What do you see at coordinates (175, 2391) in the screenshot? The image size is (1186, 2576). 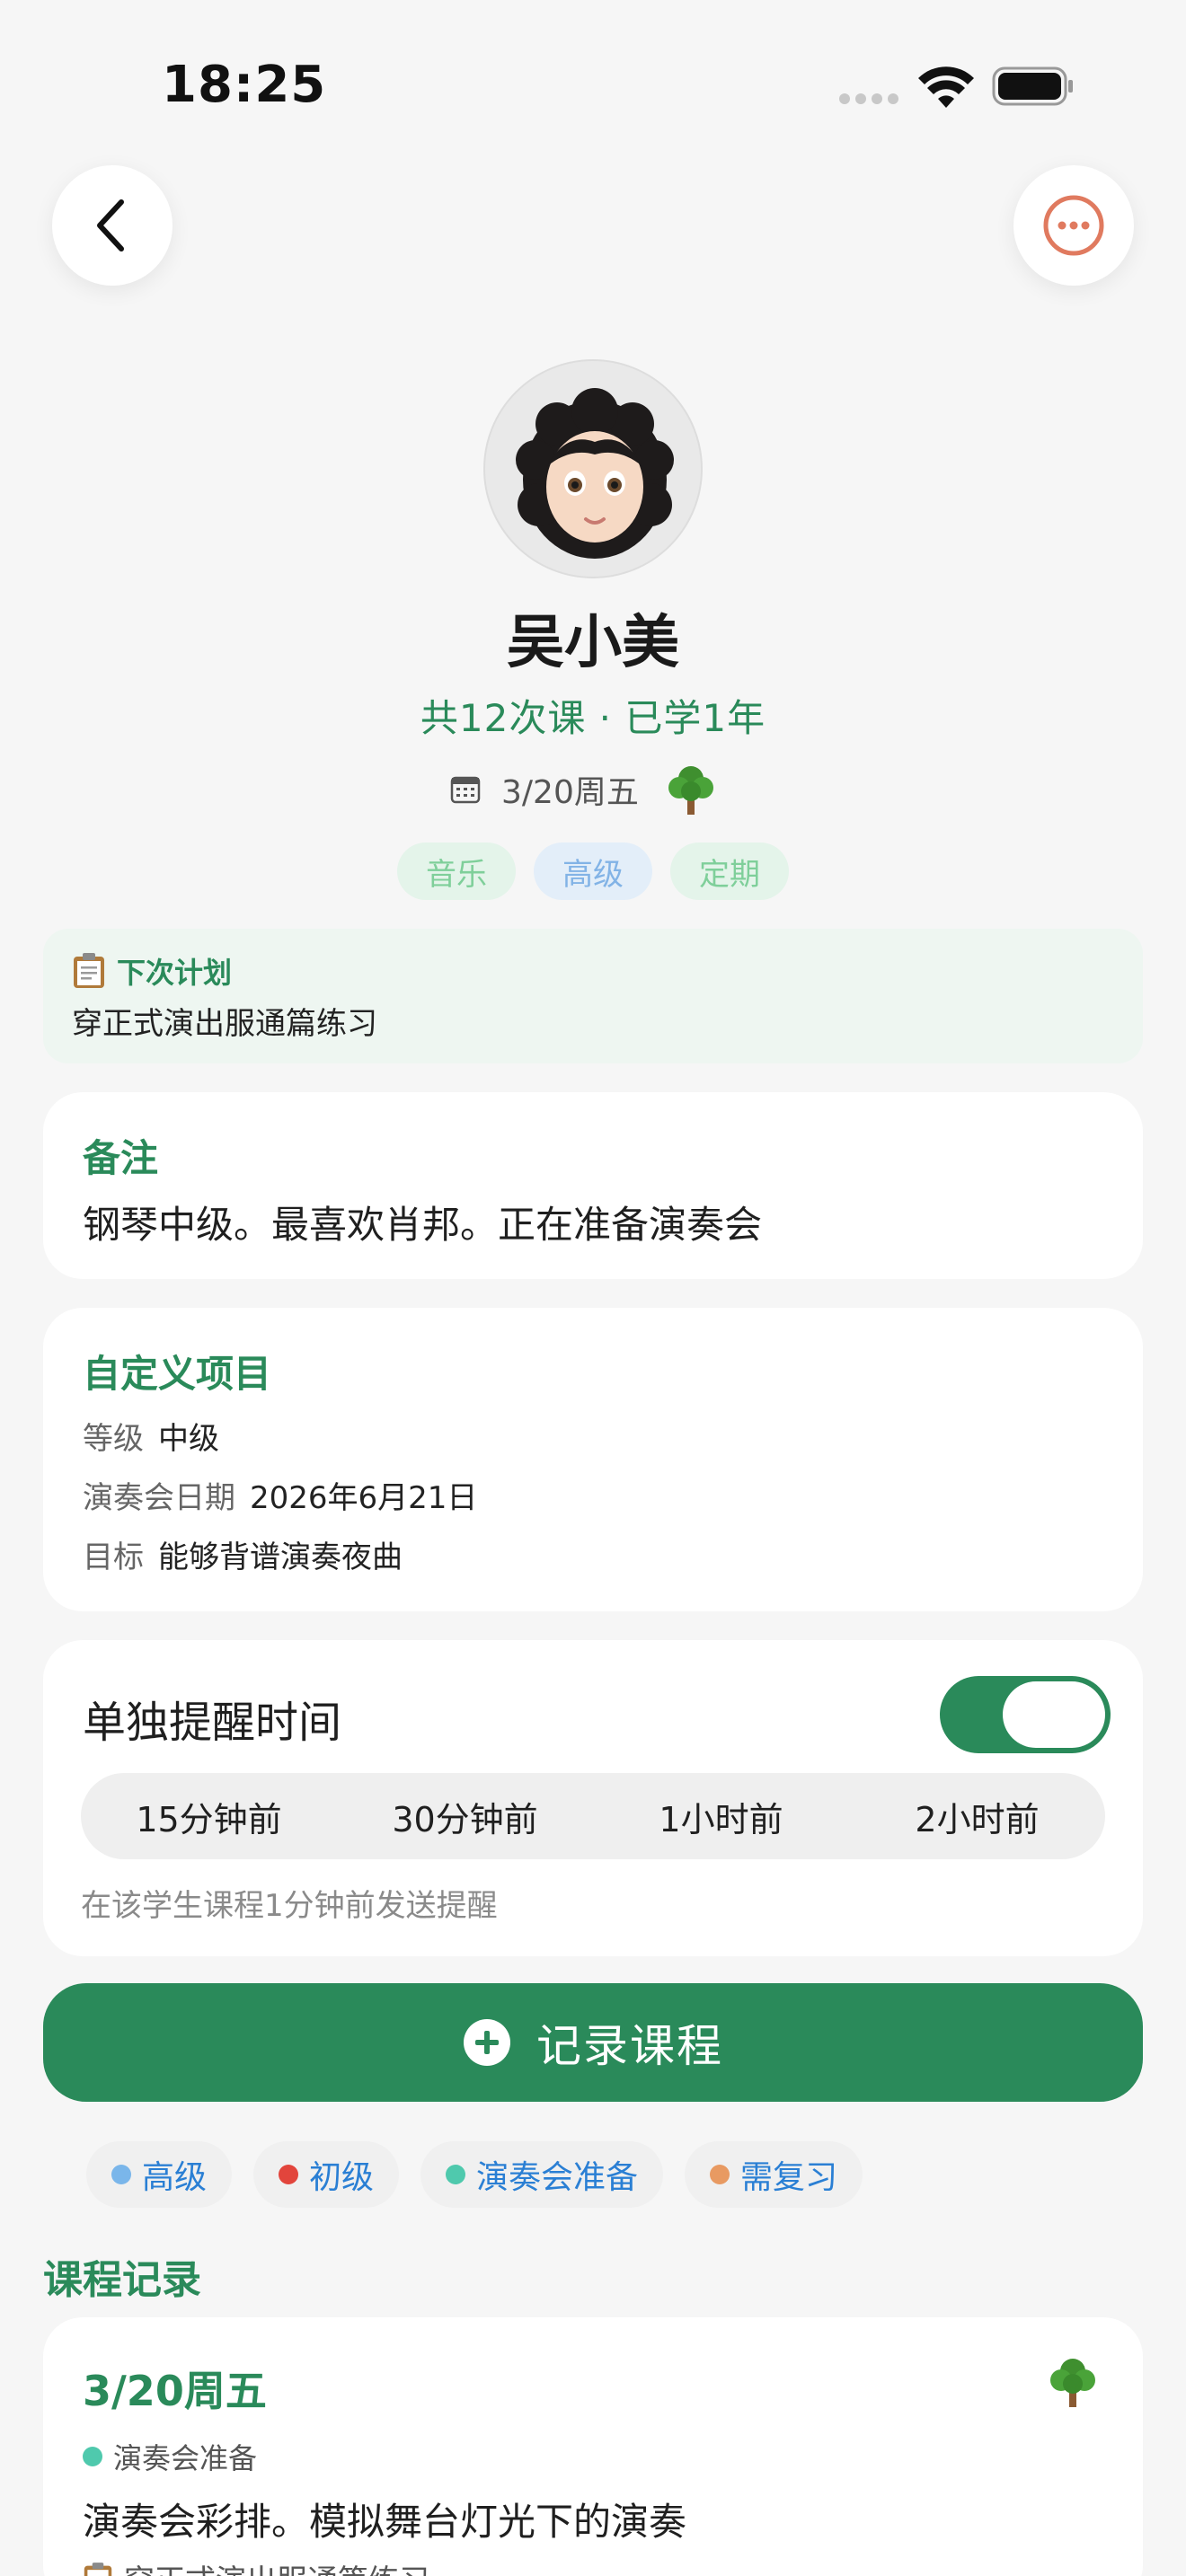 I see `record-date: 3/20周五` at bounding box center [175, 2391].